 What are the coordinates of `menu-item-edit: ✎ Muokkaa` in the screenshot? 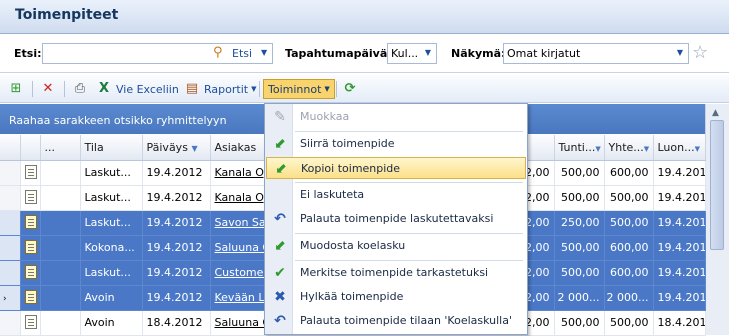 It's located at (396, 117).